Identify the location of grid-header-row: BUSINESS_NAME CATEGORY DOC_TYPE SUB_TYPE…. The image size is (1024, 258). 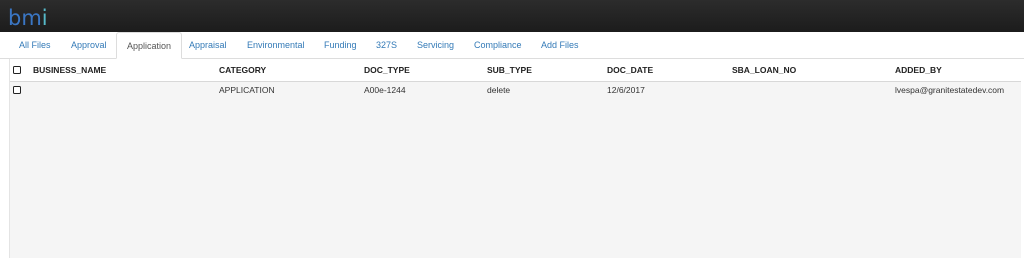
(515, 70).